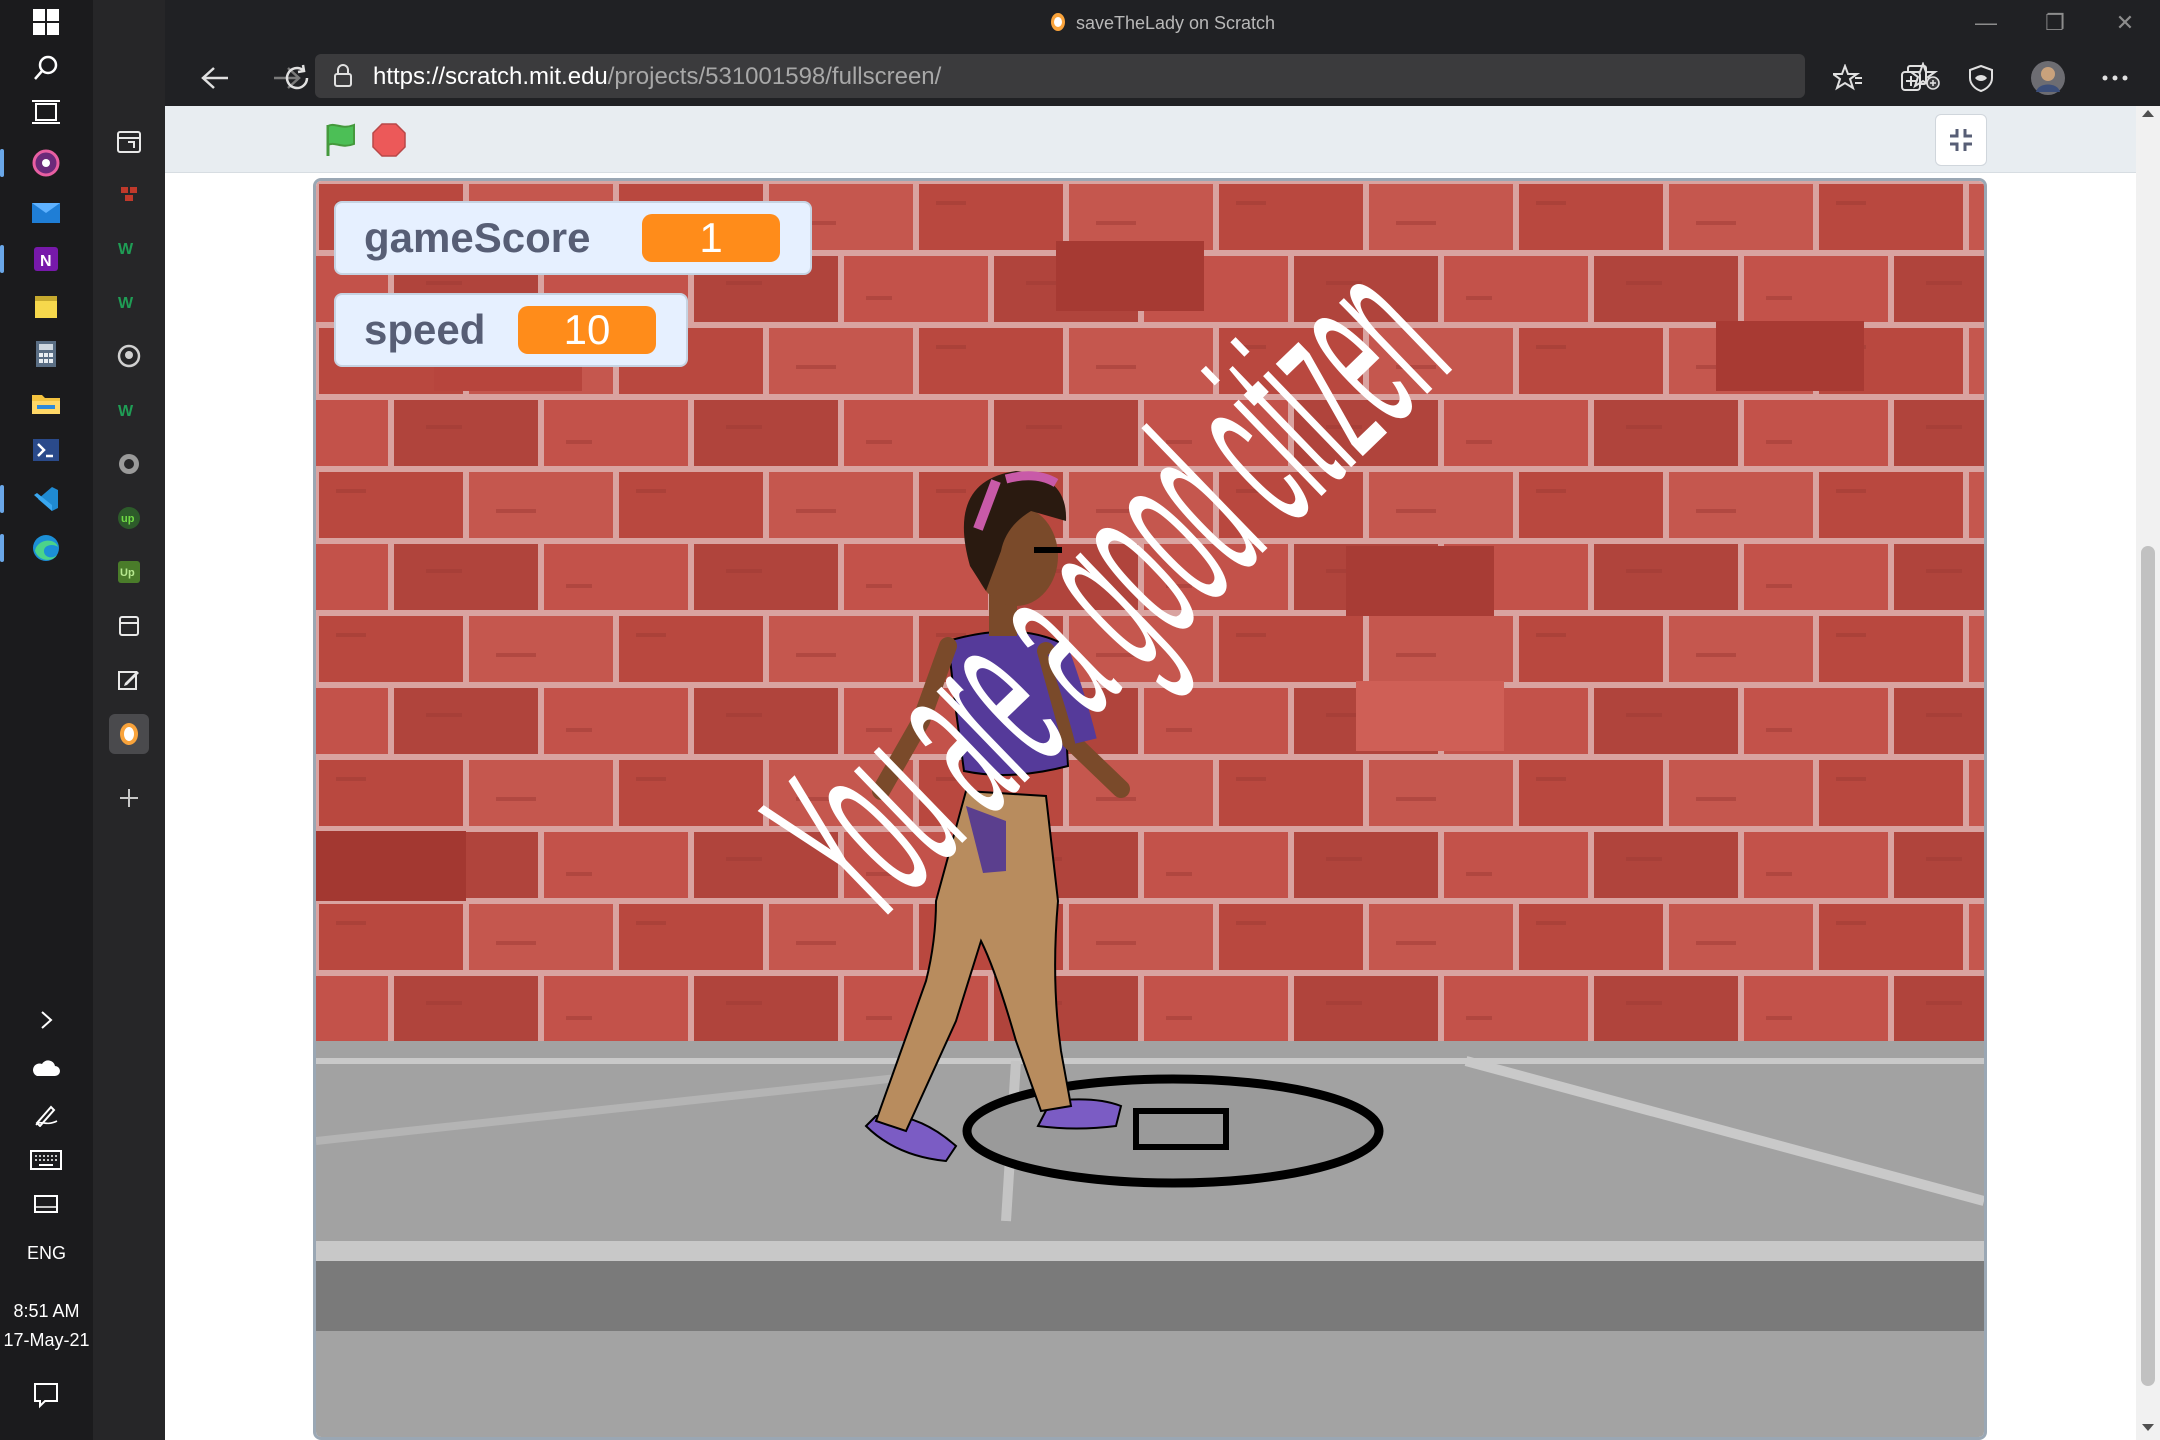 This screenshot has width=2160, height=1440. Describe the element at coordinates (46, 307) in the screenshot. I see `sticky-notes-icon` at that location.